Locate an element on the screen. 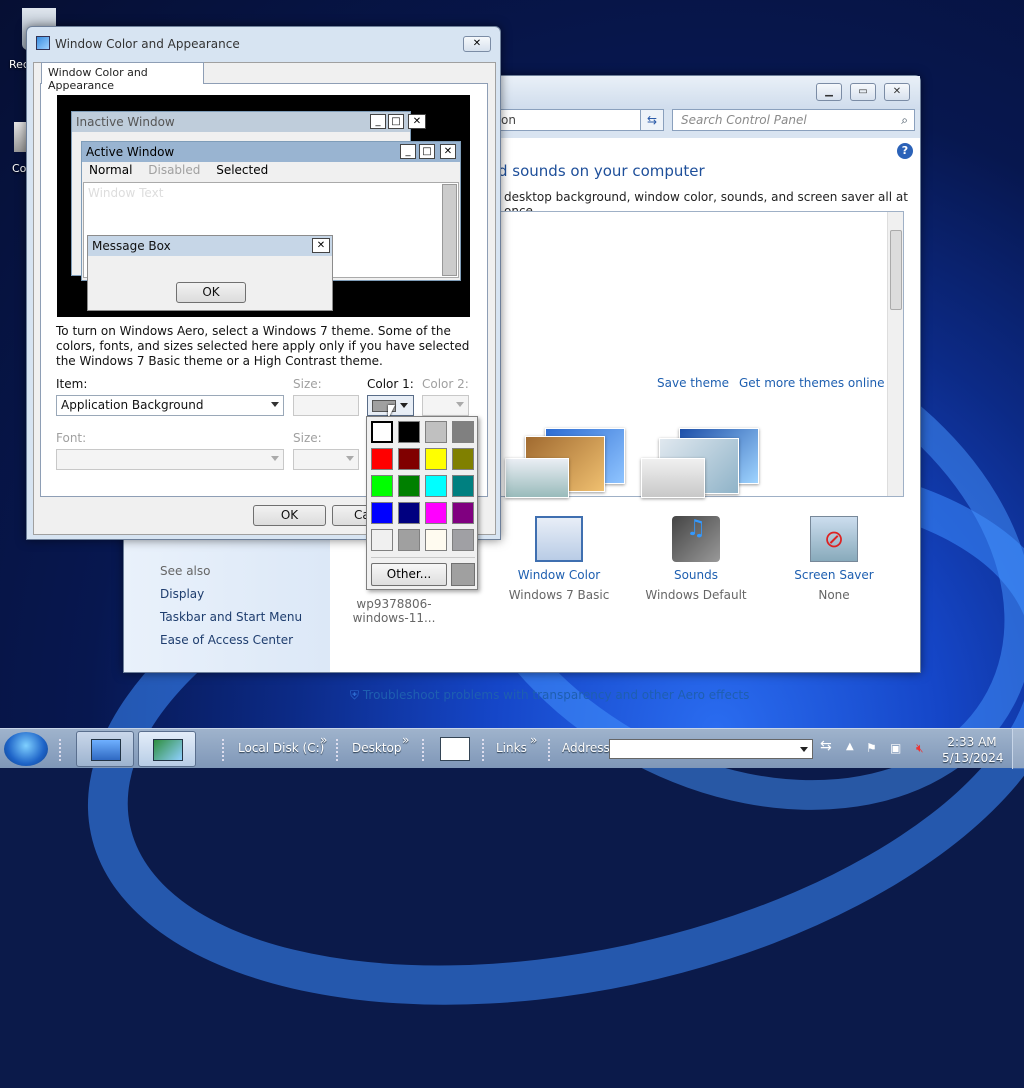 Image resolution: width=1024 pixels, height=1088 pixels. help-icon: ? is located at coordinates (905, 151).